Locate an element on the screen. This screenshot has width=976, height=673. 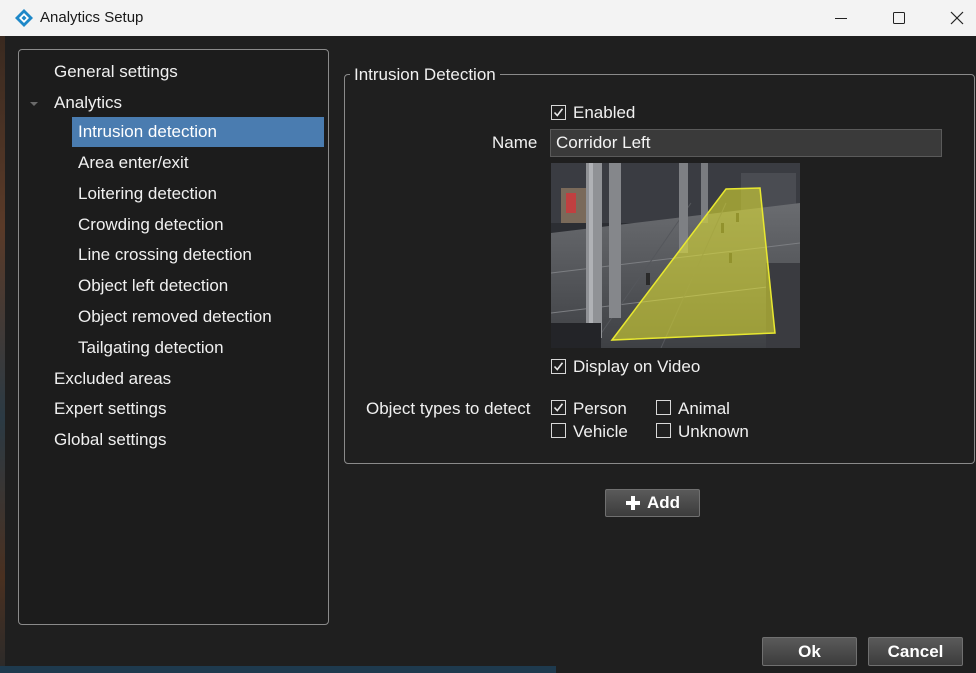
nav-item-general-settings: General settings is located at coordinates (183, 72).